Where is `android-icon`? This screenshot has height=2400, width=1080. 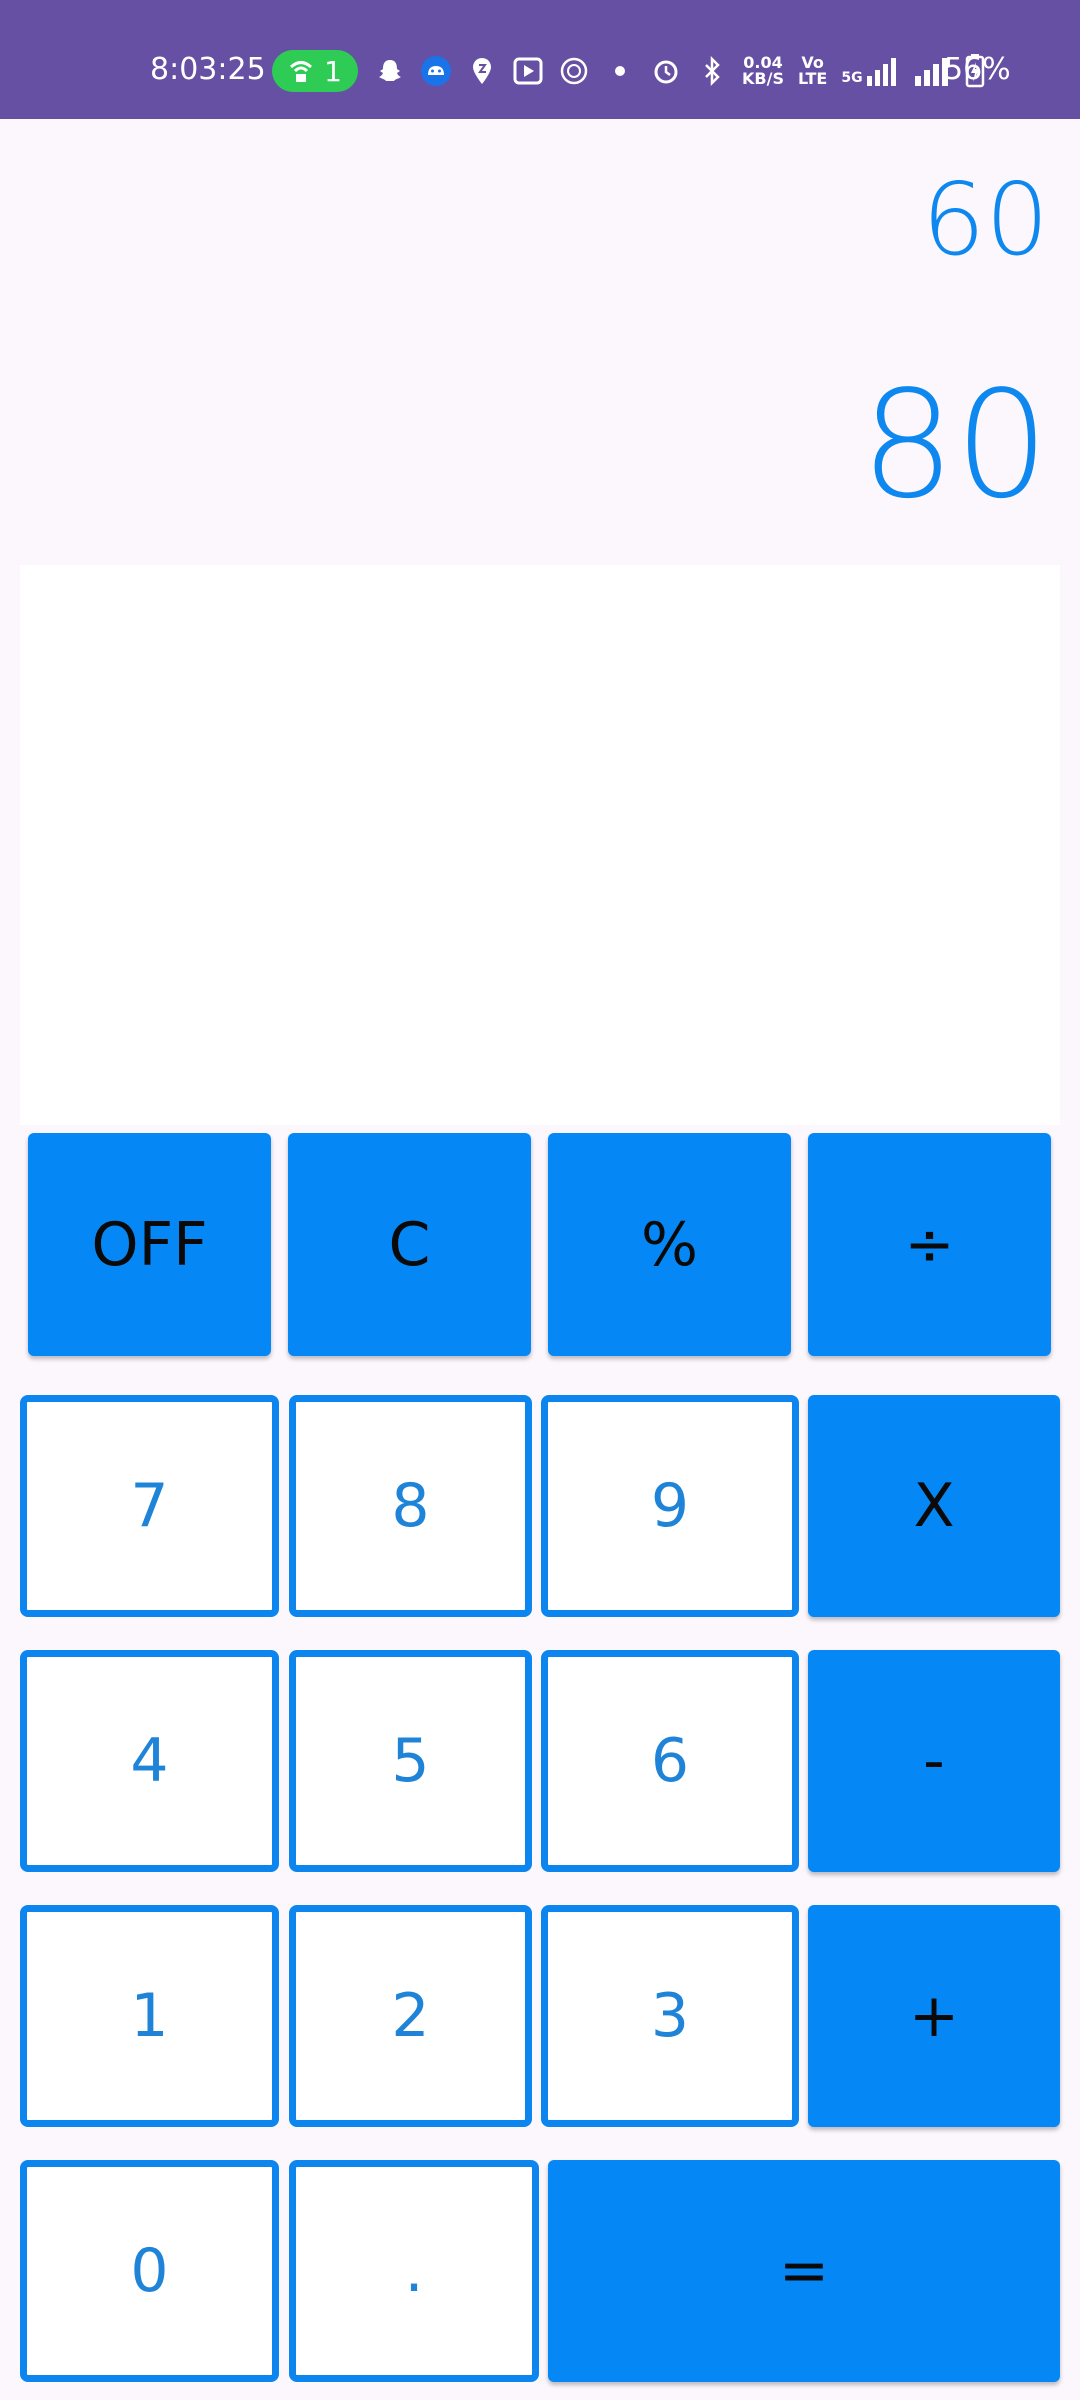 android-icon is located at coordinates (436, 71).